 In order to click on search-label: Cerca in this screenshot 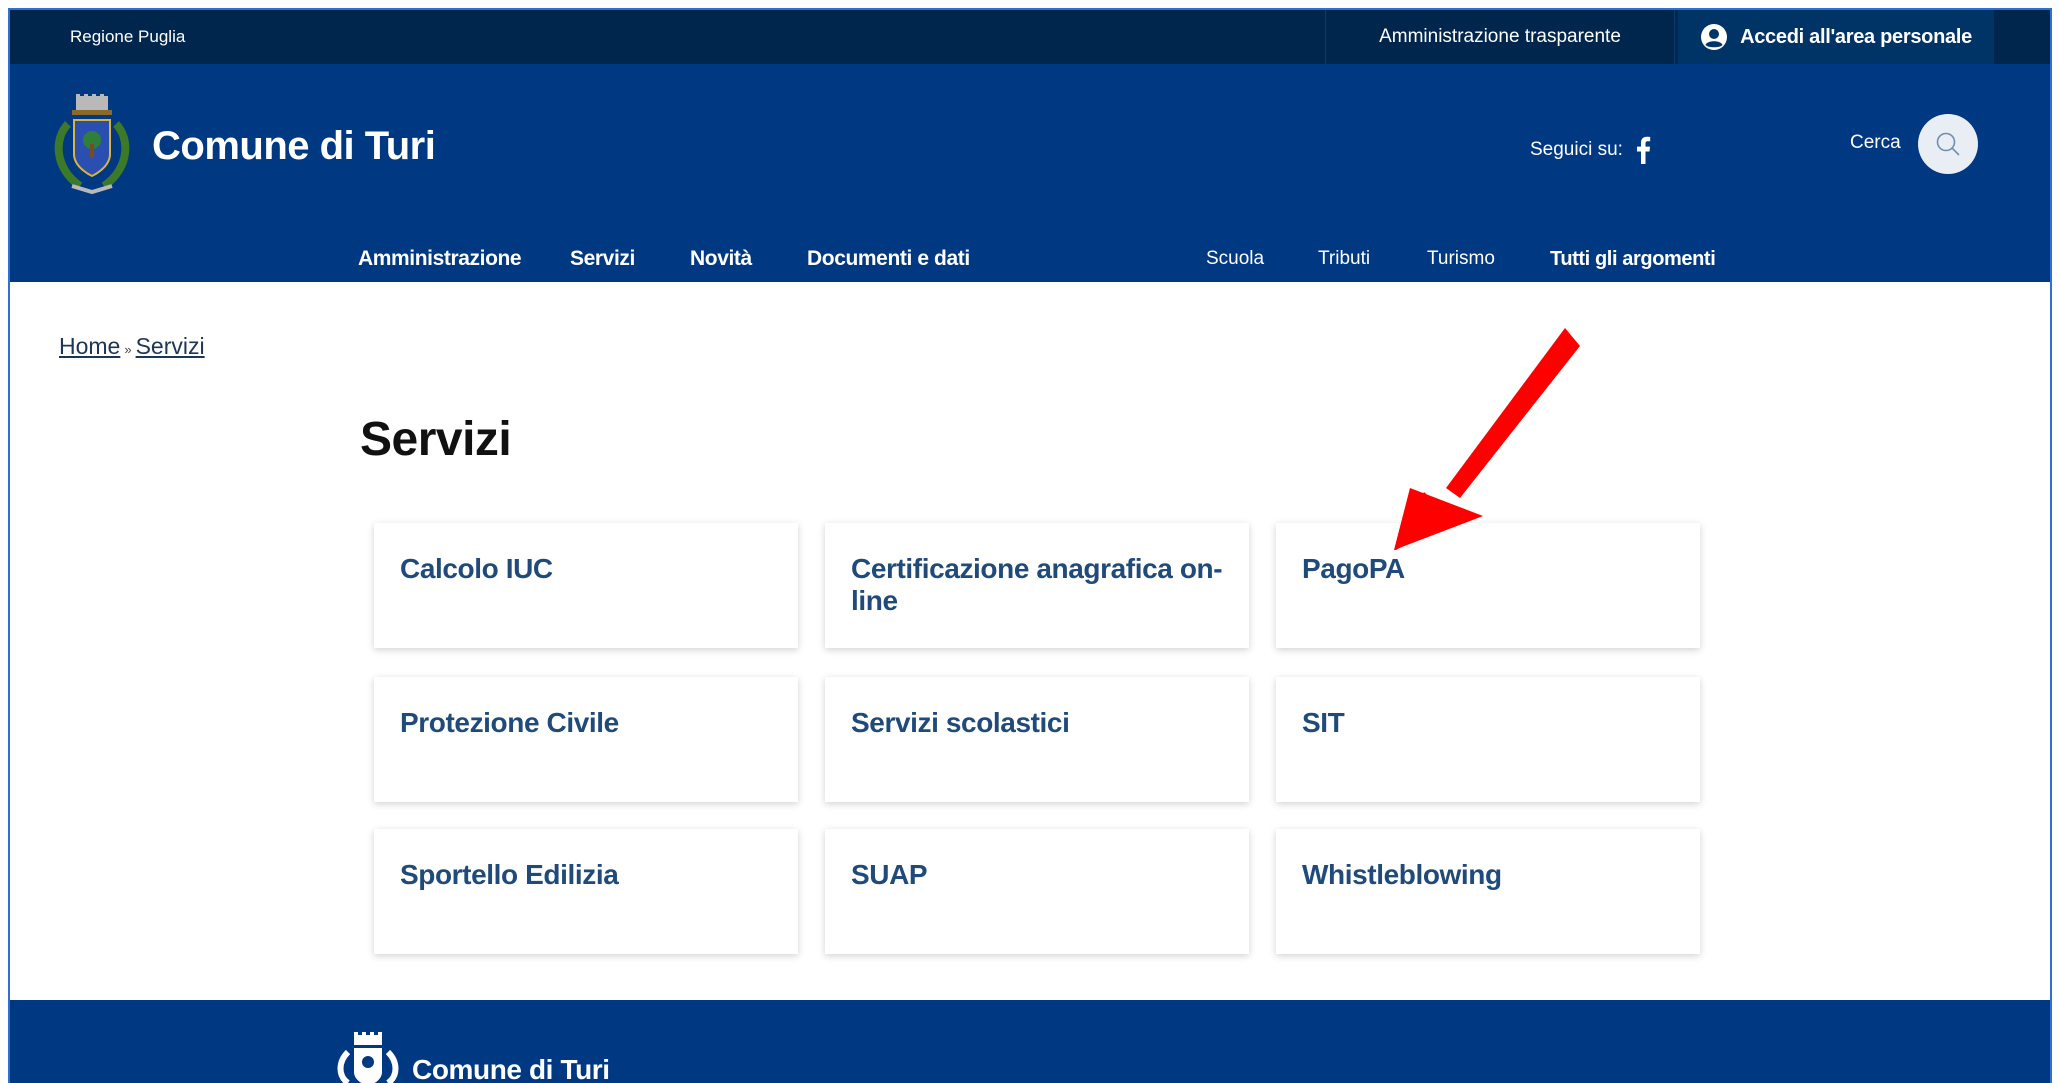, I will do `click(1875, 142)`.